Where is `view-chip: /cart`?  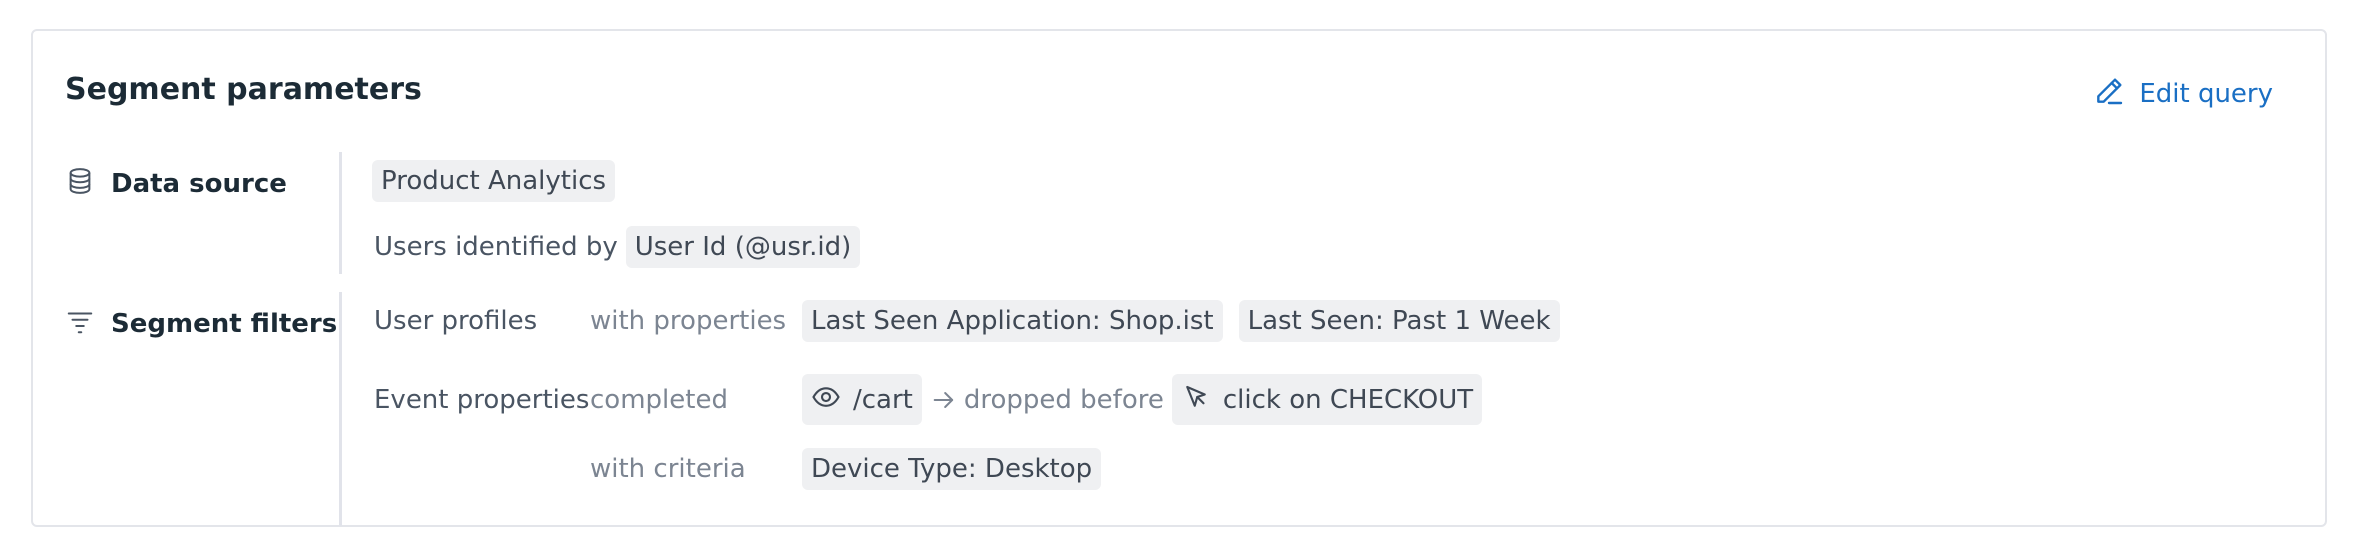 view-chip: /cart is located at coordinates (862, 399).